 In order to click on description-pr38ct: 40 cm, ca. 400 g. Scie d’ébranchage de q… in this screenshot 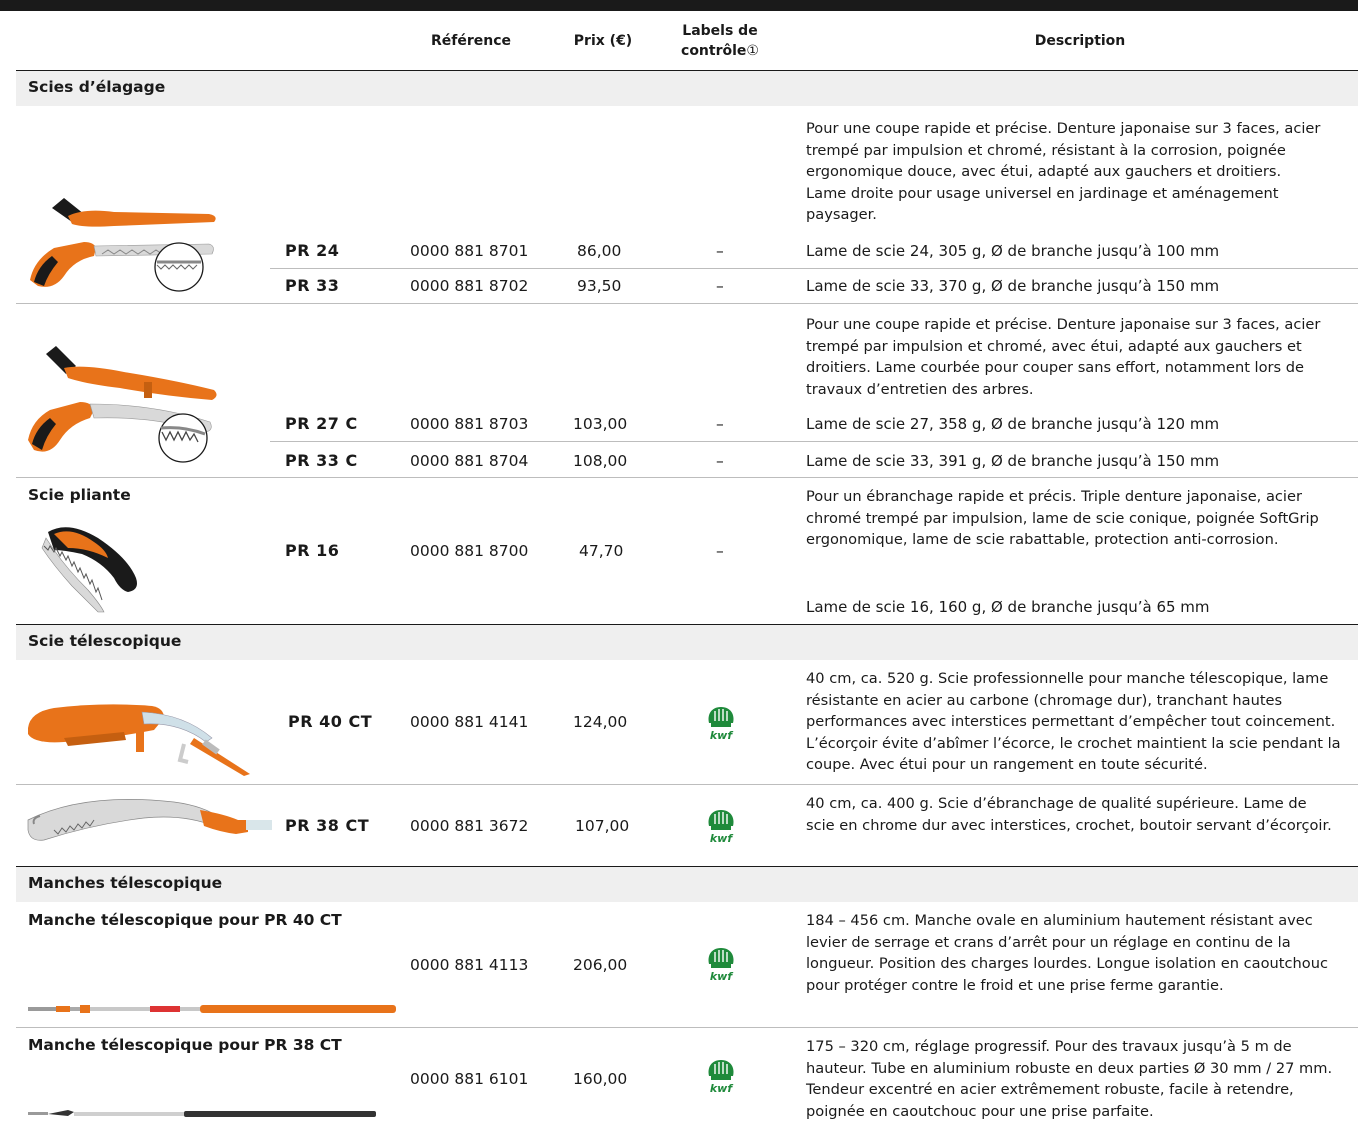, I will do `click(1069, 814)`.